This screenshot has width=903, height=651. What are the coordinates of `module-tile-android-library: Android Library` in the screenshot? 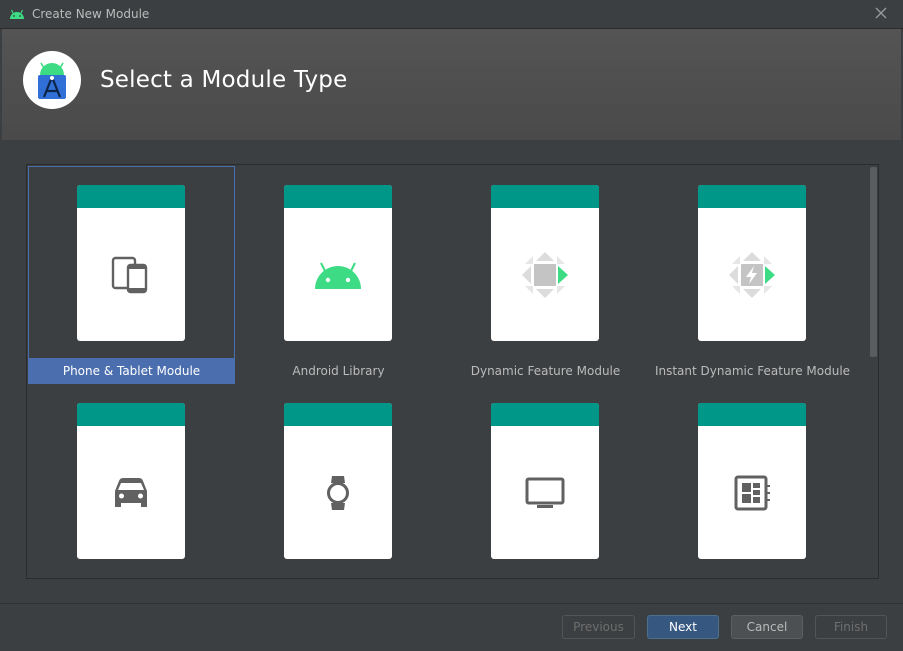 It's located at (338, 274).